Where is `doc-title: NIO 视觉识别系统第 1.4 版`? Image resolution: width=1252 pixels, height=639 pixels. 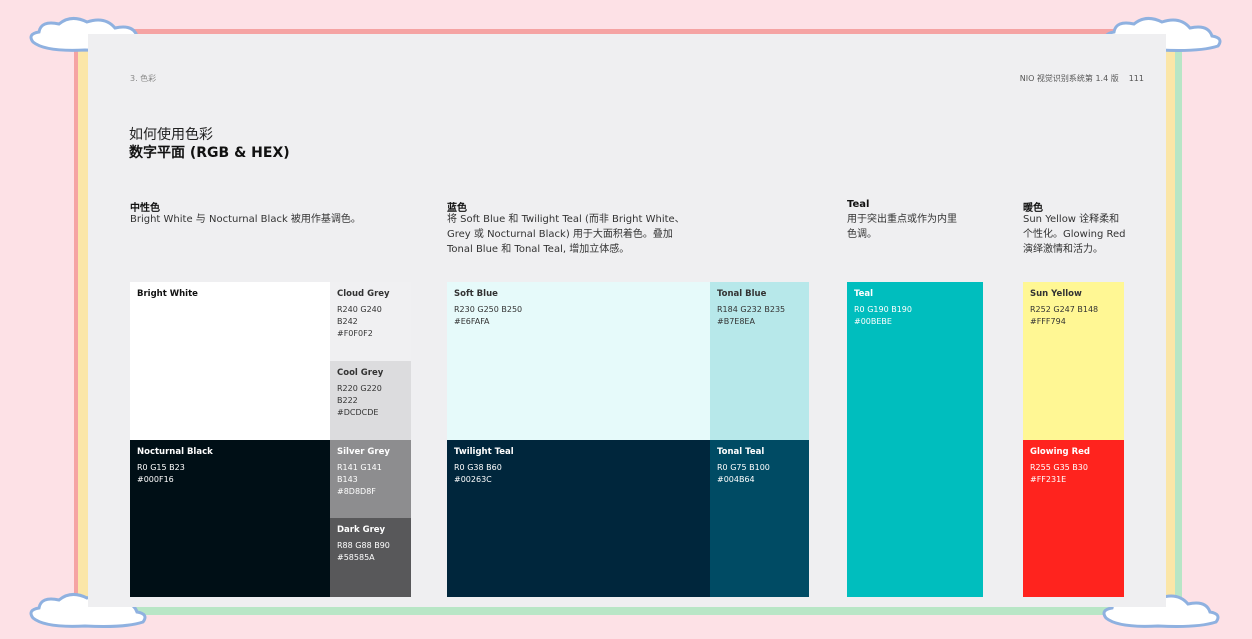
doc-title: NIO 视觉识别系统第 1.4 版 is located at coordinates (1069, 78).